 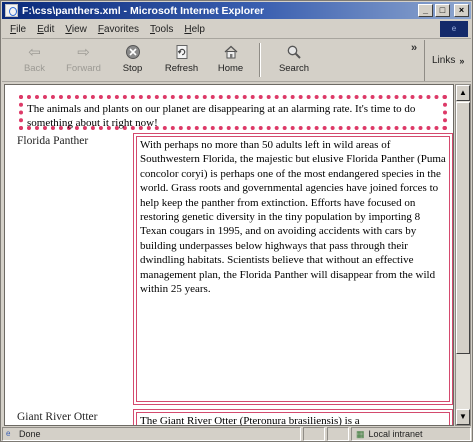 I want to click on menu-tools: Tools, so click(x=161, y=29).